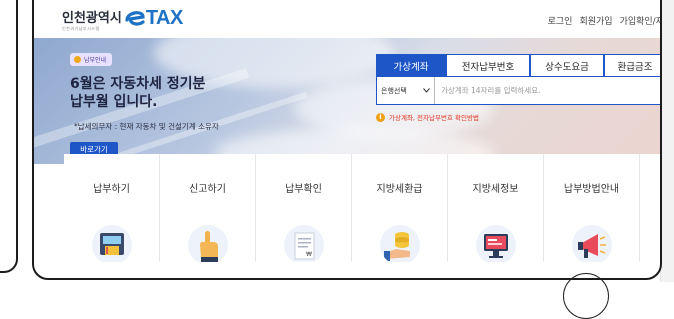  I want to click on page-scroll-margin, so click(667, 141).